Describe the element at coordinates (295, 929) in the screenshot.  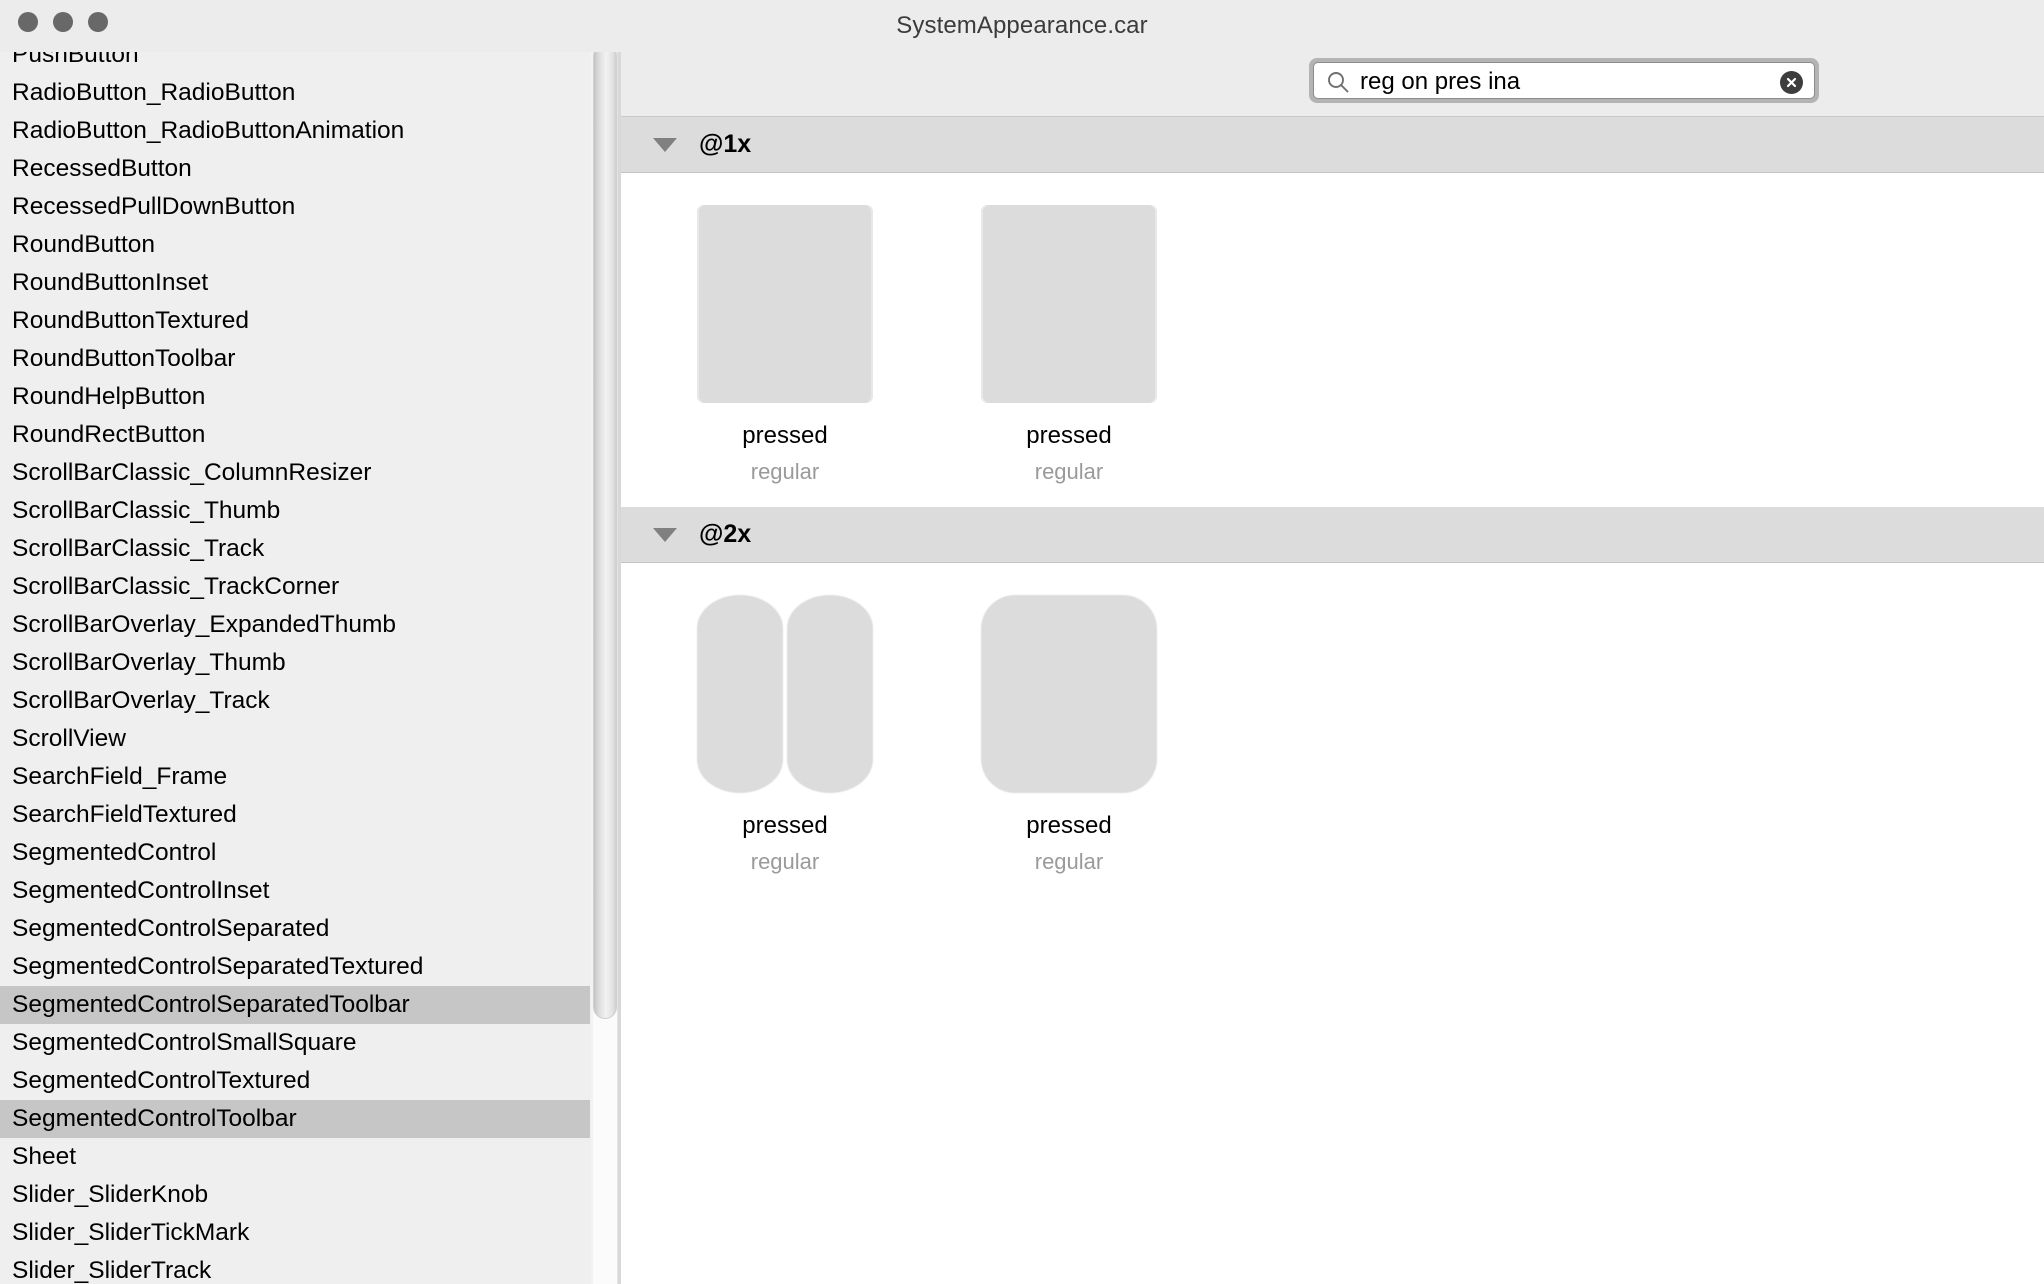
I see `sidebar-item: SegmentedControlSeparated` at that location.